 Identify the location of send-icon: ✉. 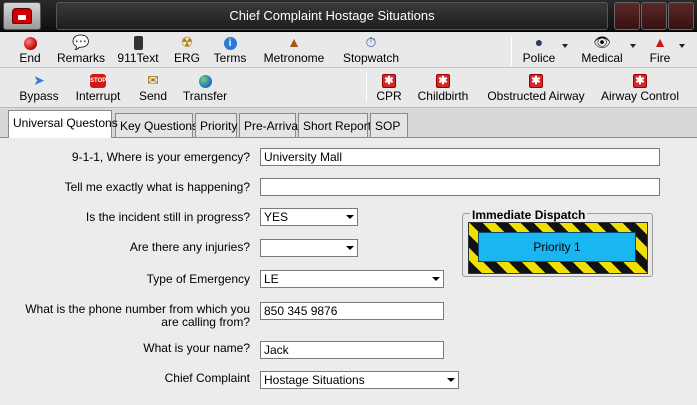
(153, 80).